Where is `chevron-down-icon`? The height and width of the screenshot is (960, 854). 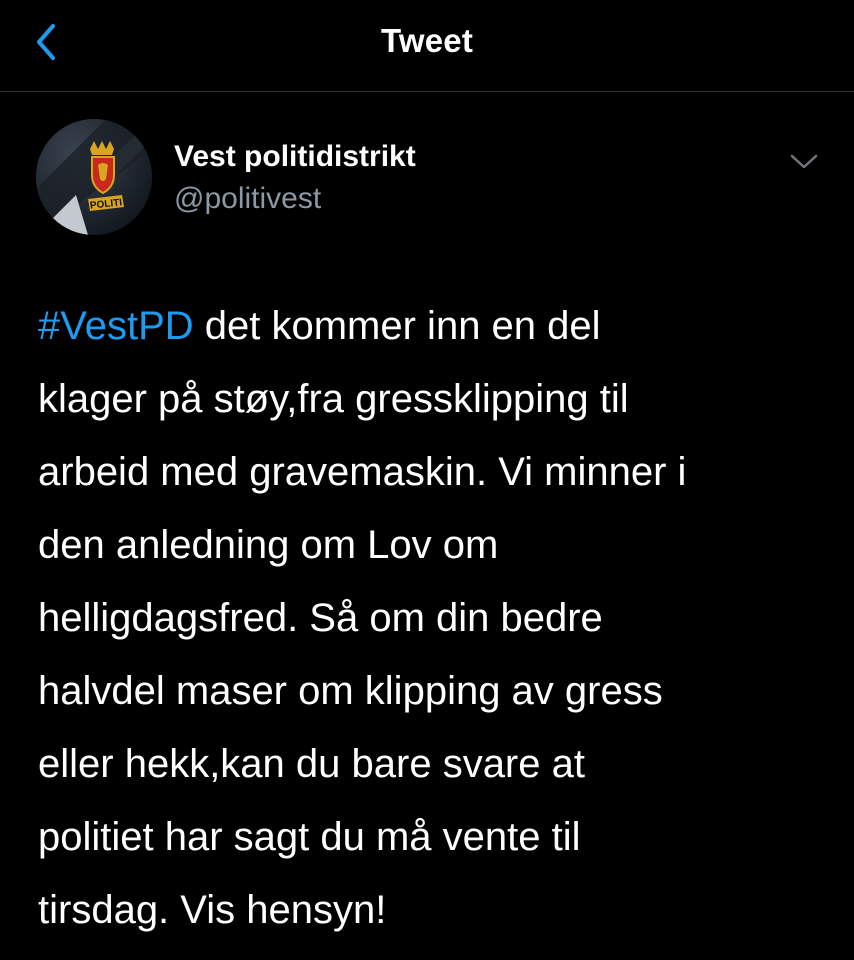
chevron-down-icon is located at coordinates (804, 161).